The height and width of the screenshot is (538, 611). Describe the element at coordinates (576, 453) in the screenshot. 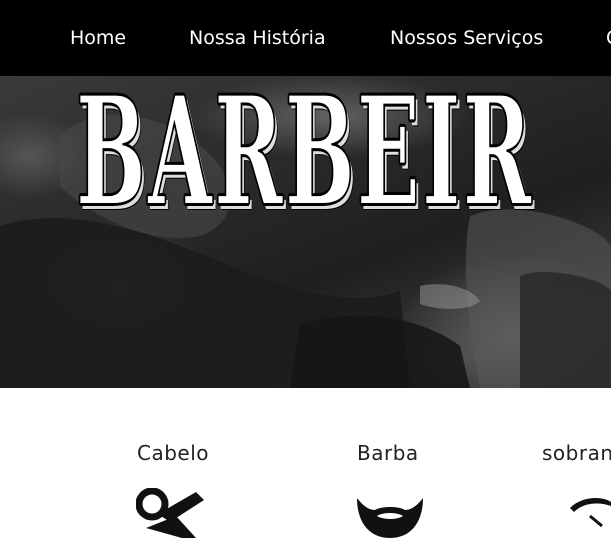

I see `service-title-sobrancelha: sobrancelha` at that location.